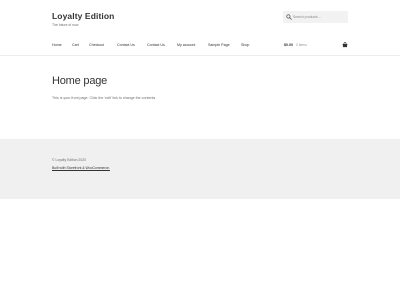 The image size is (400, 300). Describe the element at coordinates (57, 45) in the screenshot. I see `nav-item-home: Home` at that location.